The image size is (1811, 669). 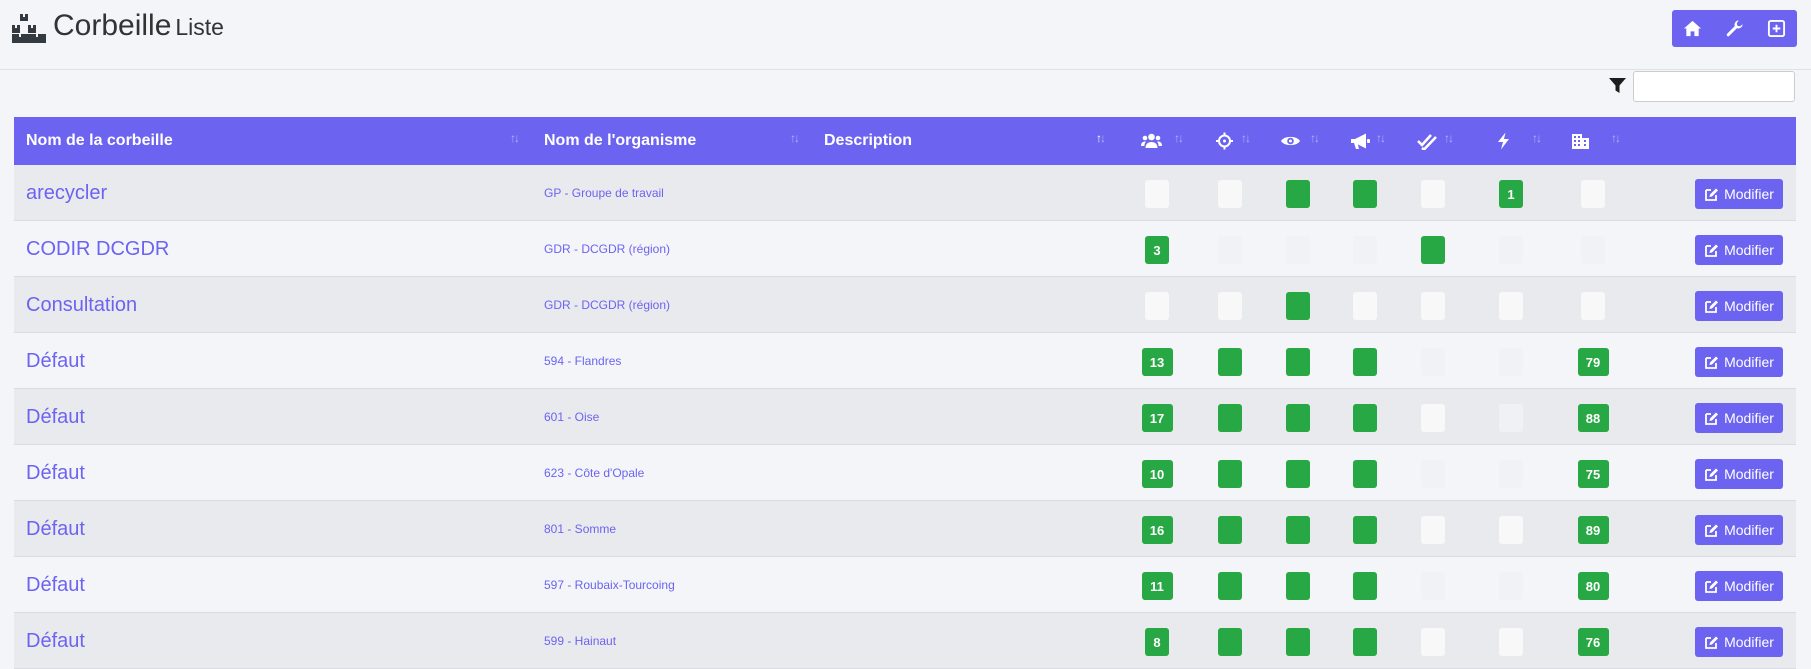 I want to click on building-icon, so click(x=1580, y=141).